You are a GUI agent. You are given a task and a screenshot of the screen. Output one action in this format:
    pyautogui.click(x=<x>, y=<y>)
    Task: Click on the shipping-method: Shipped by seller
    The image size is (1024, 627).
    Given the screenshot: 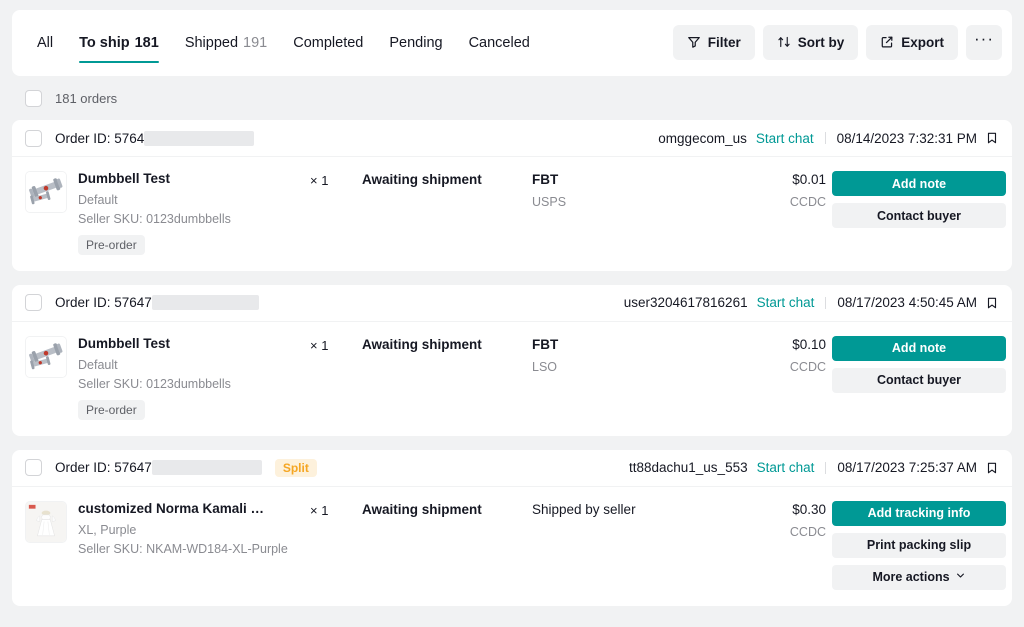 What is the action you would take?
    pyautogui.click(x=584, y=509)
    